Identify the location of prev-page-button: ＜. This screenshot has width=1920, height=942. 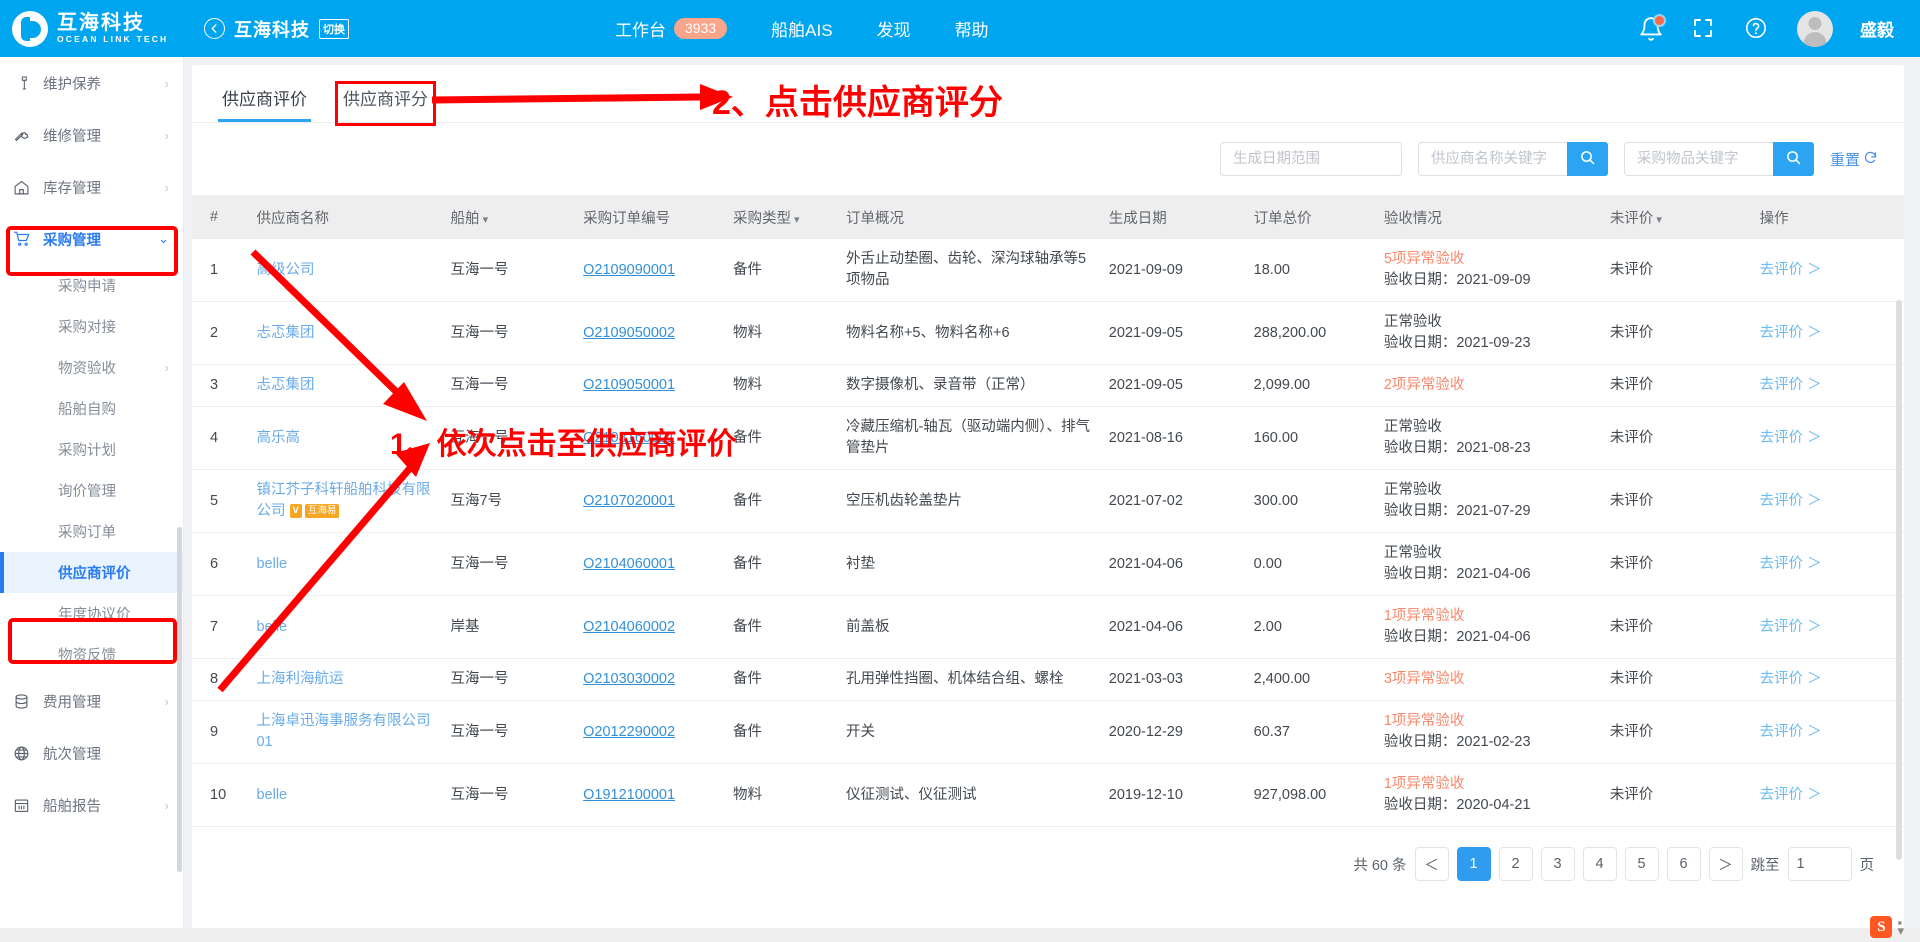
(1431, 864).